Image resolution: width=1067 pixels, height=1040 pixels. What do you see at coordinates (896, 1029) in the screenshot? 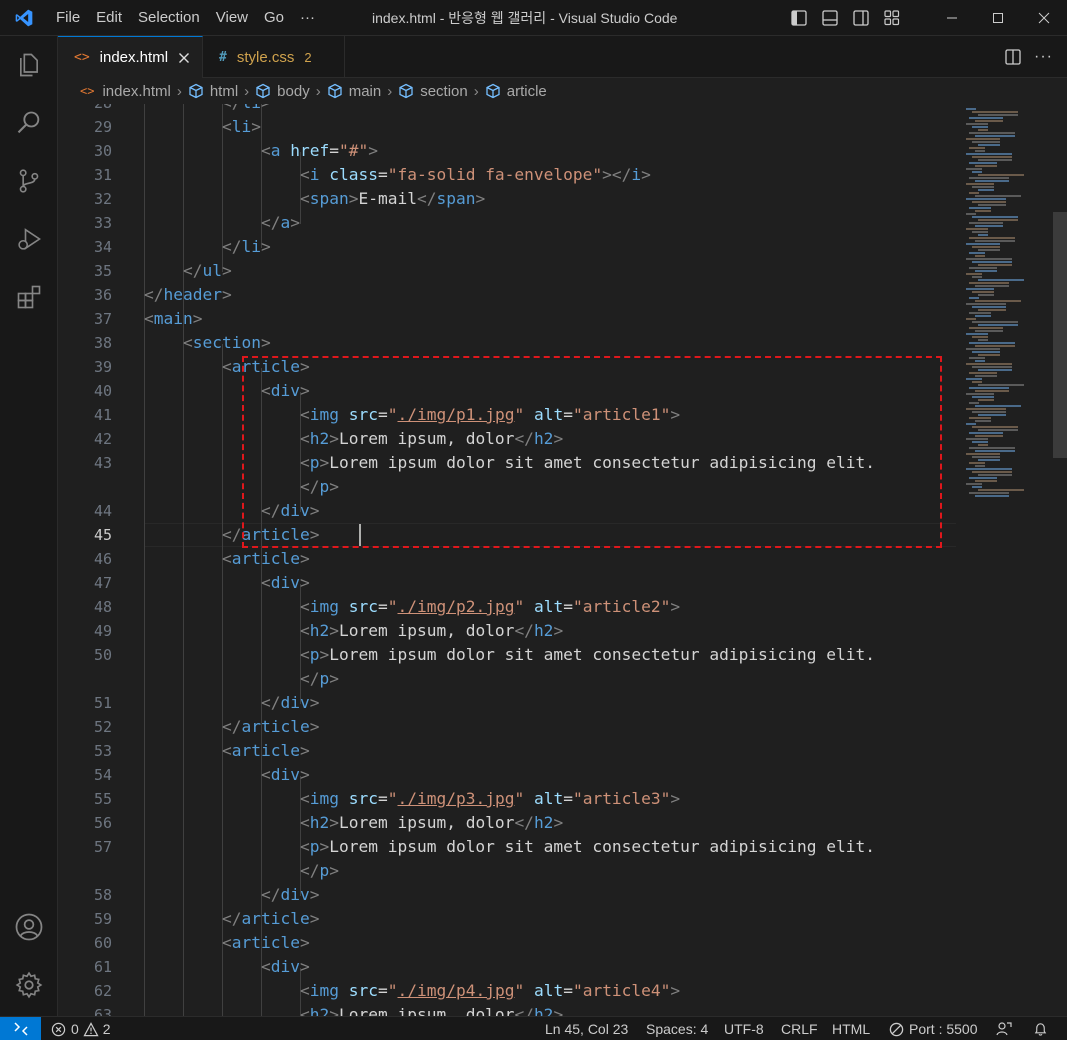
I see `prohibited-icon` at bounding box center [896, 1029].